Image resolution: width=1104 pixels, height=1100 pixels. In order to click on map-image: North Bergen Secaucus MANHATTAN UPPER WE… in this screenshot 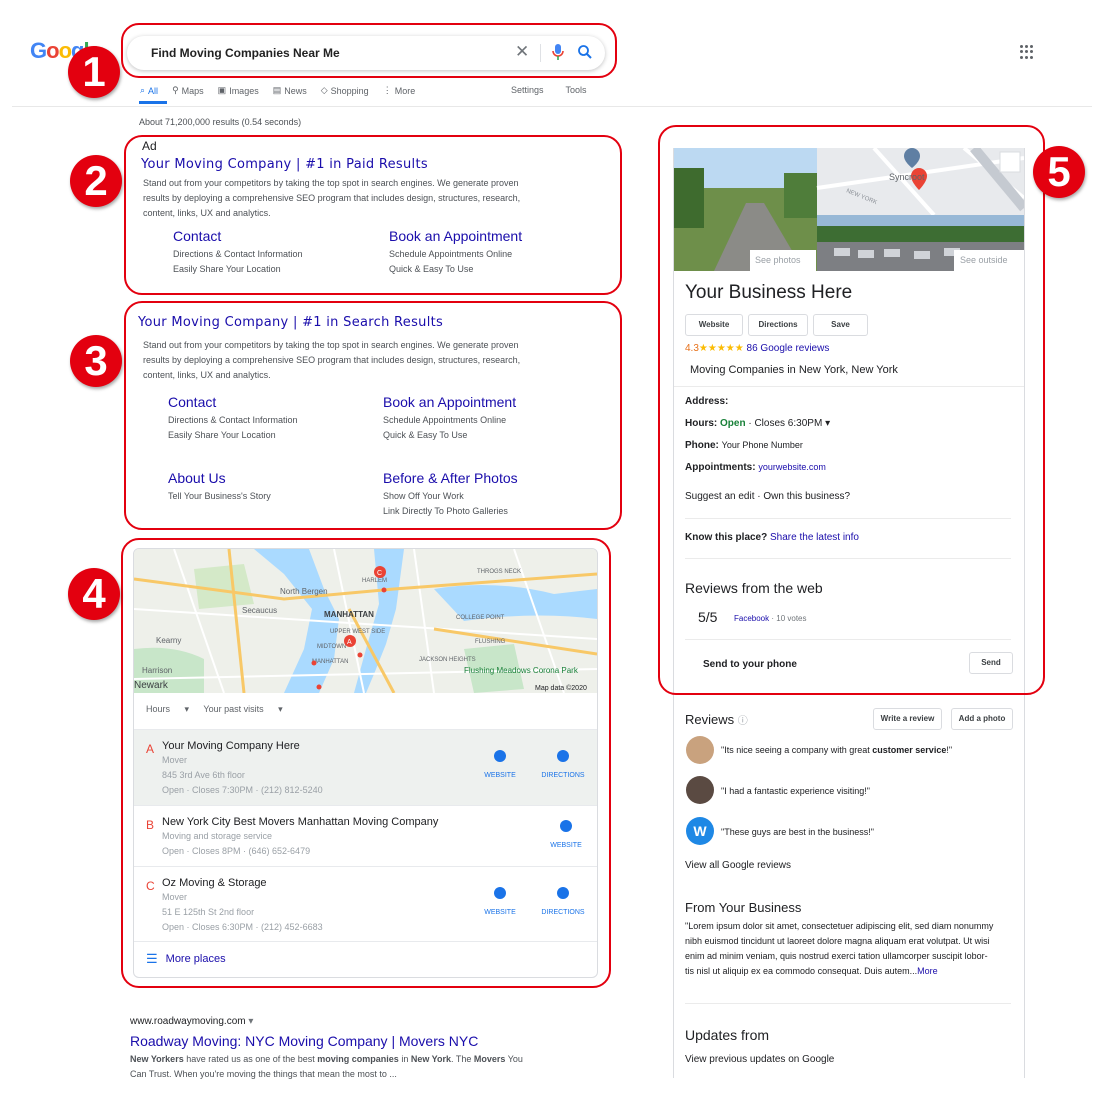, I will do `click(365, 621)`.